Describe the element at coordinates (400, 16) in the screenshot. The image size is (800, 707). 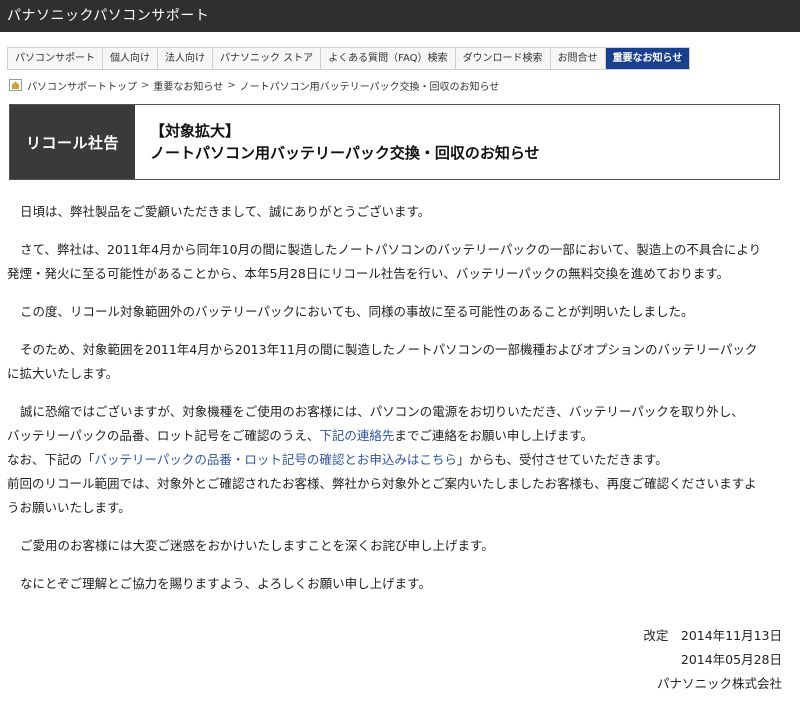
I see `site-header: パナソニックパソコンサポート` at that location.